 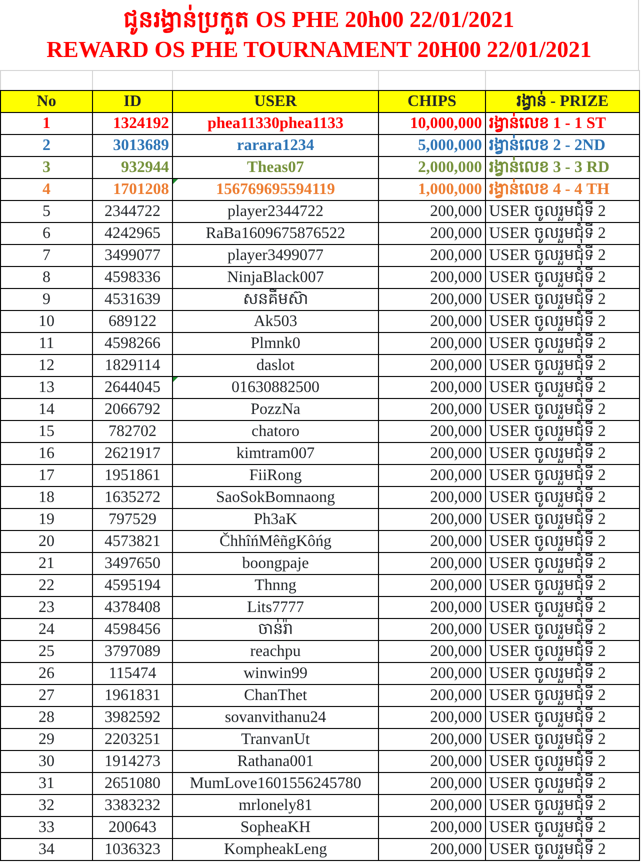 What do you see at coordinates (275, 167) in the screenshot?
I see `table-cell: Theas07` at bounding box center [275, 167].